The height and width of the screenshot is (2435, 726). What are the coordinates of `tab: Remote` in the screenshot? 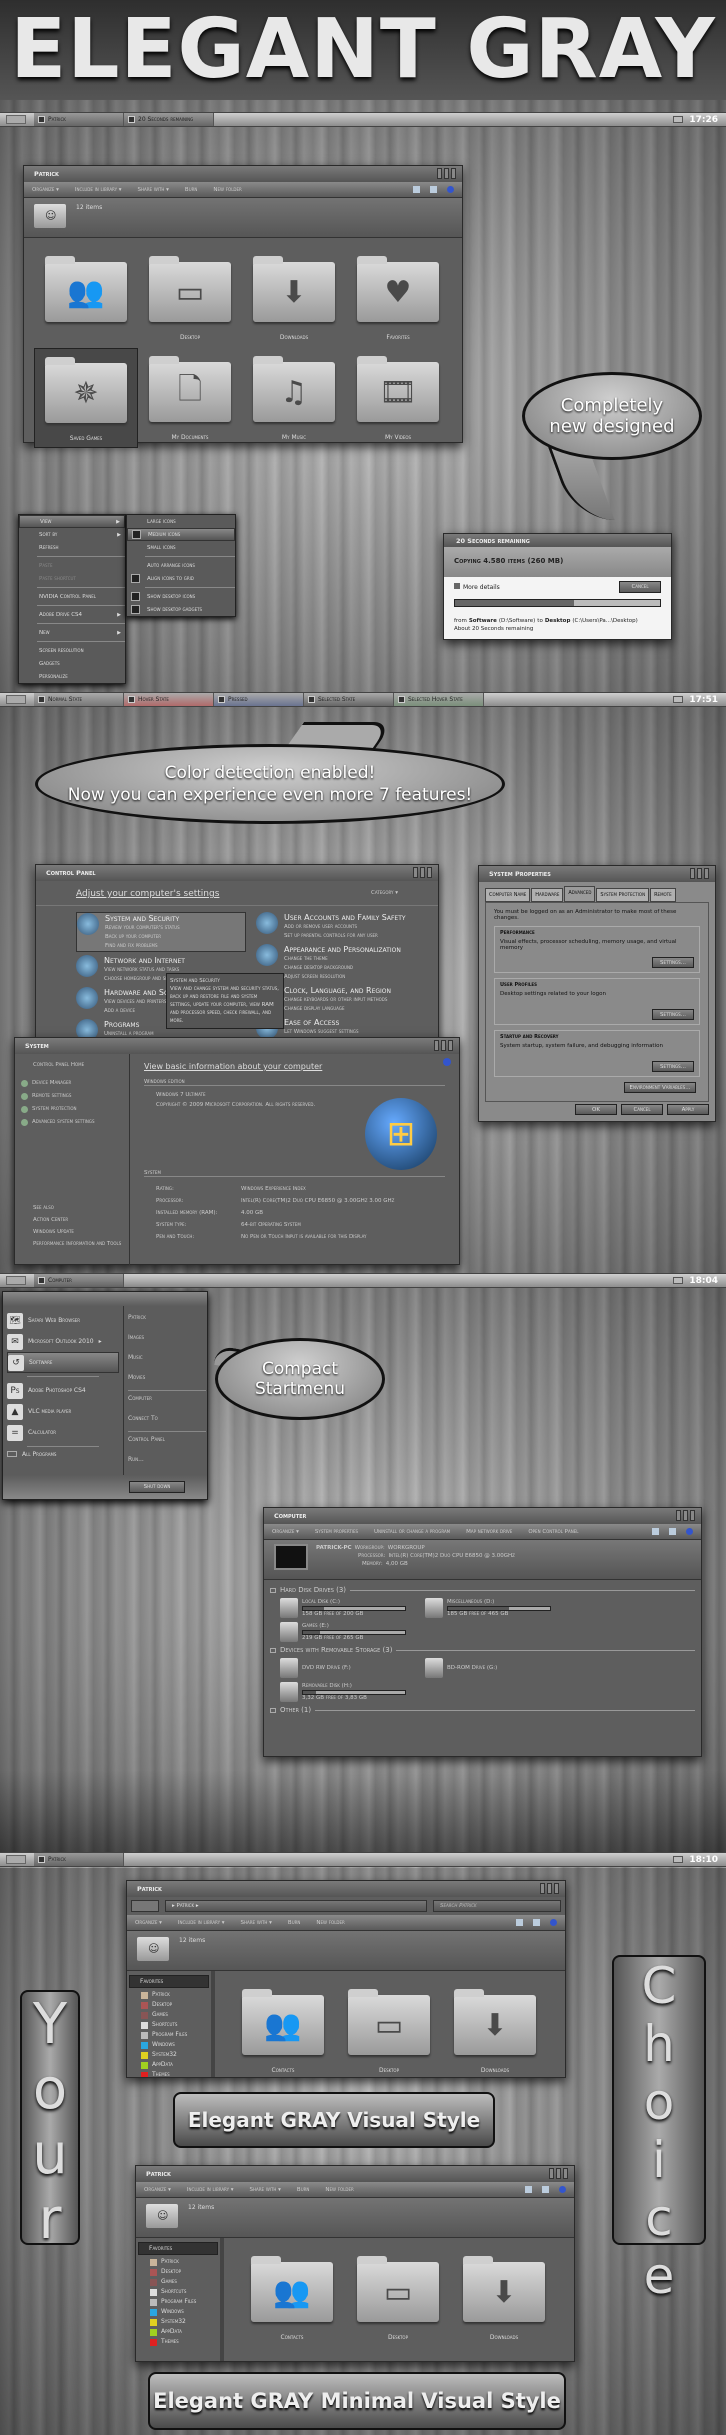 It's located at (663, 895).